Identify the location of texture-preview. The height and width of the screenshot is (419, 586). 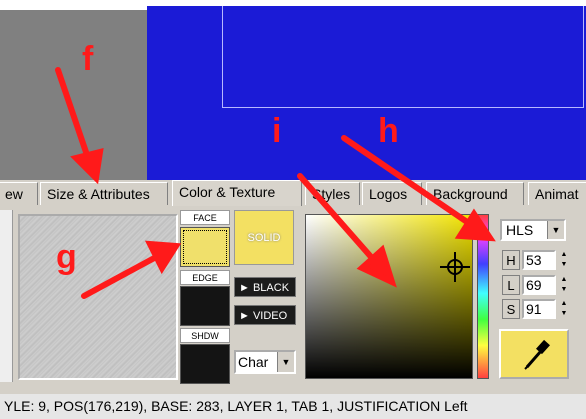
(98, 297).